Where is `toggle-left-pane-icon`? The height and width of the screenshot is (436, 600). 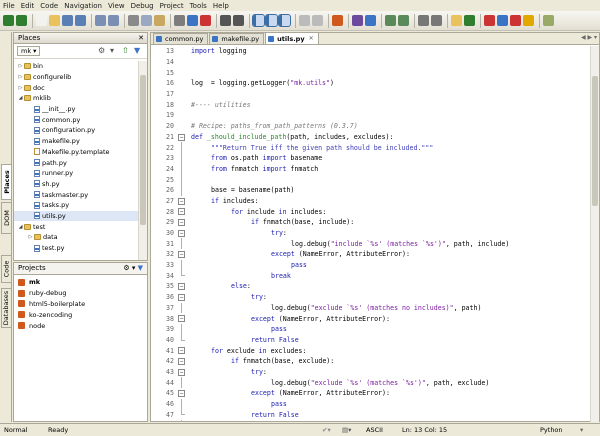
toggle-left-pane-icon is located at coordinates (258, 20).